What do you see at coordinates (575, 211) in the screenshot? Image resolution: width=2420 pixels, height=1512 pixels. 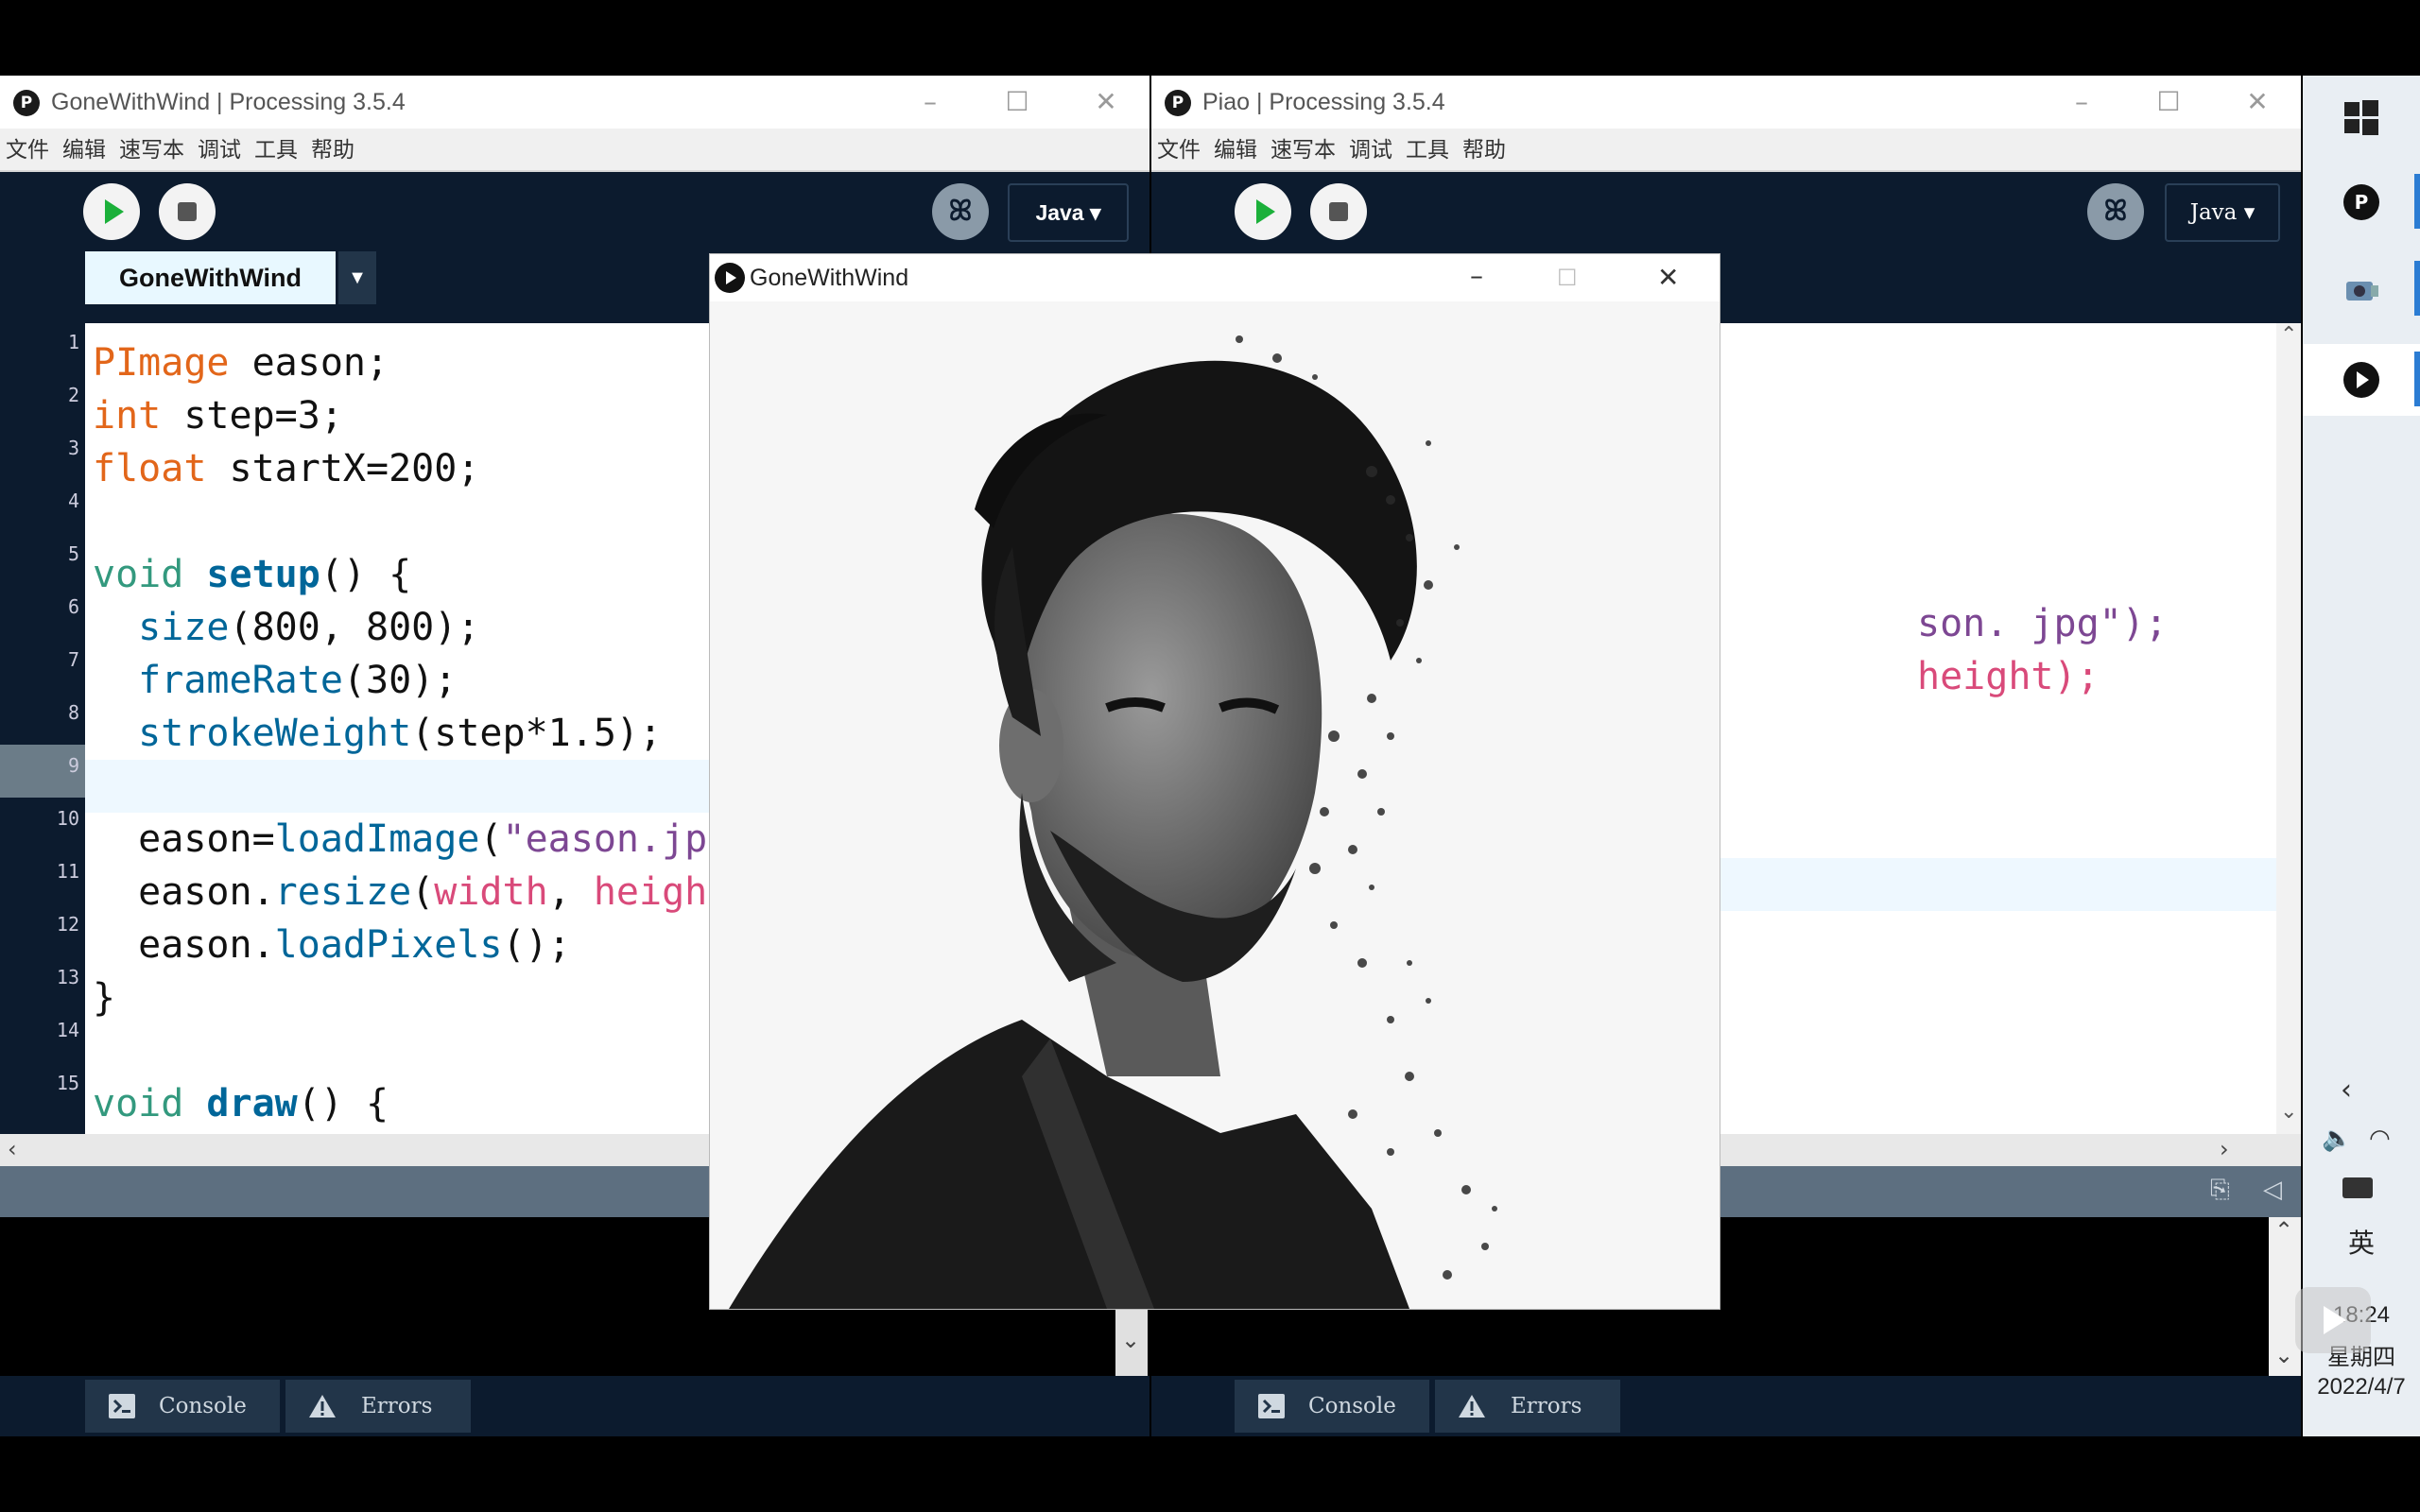 I see `toolbar: ꕤ Java ▾` at bounding box center [575, 211].